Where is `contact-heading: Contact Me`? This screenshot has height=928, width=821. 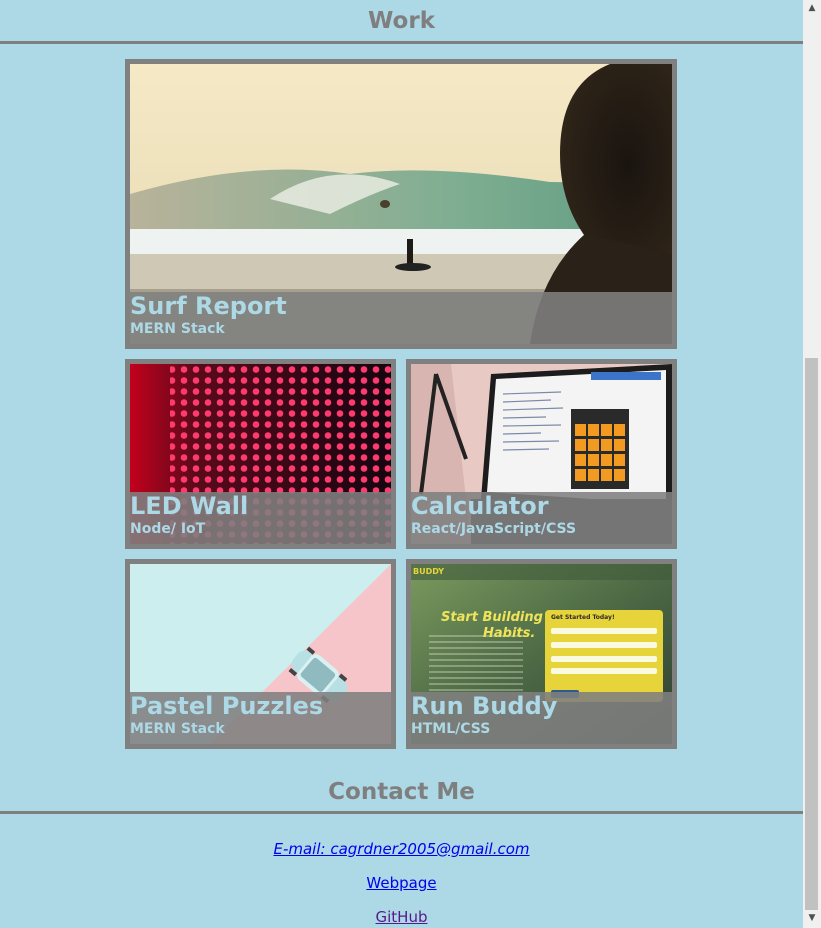 contact-heading: Contact Me is located at coordinates (401, 792).